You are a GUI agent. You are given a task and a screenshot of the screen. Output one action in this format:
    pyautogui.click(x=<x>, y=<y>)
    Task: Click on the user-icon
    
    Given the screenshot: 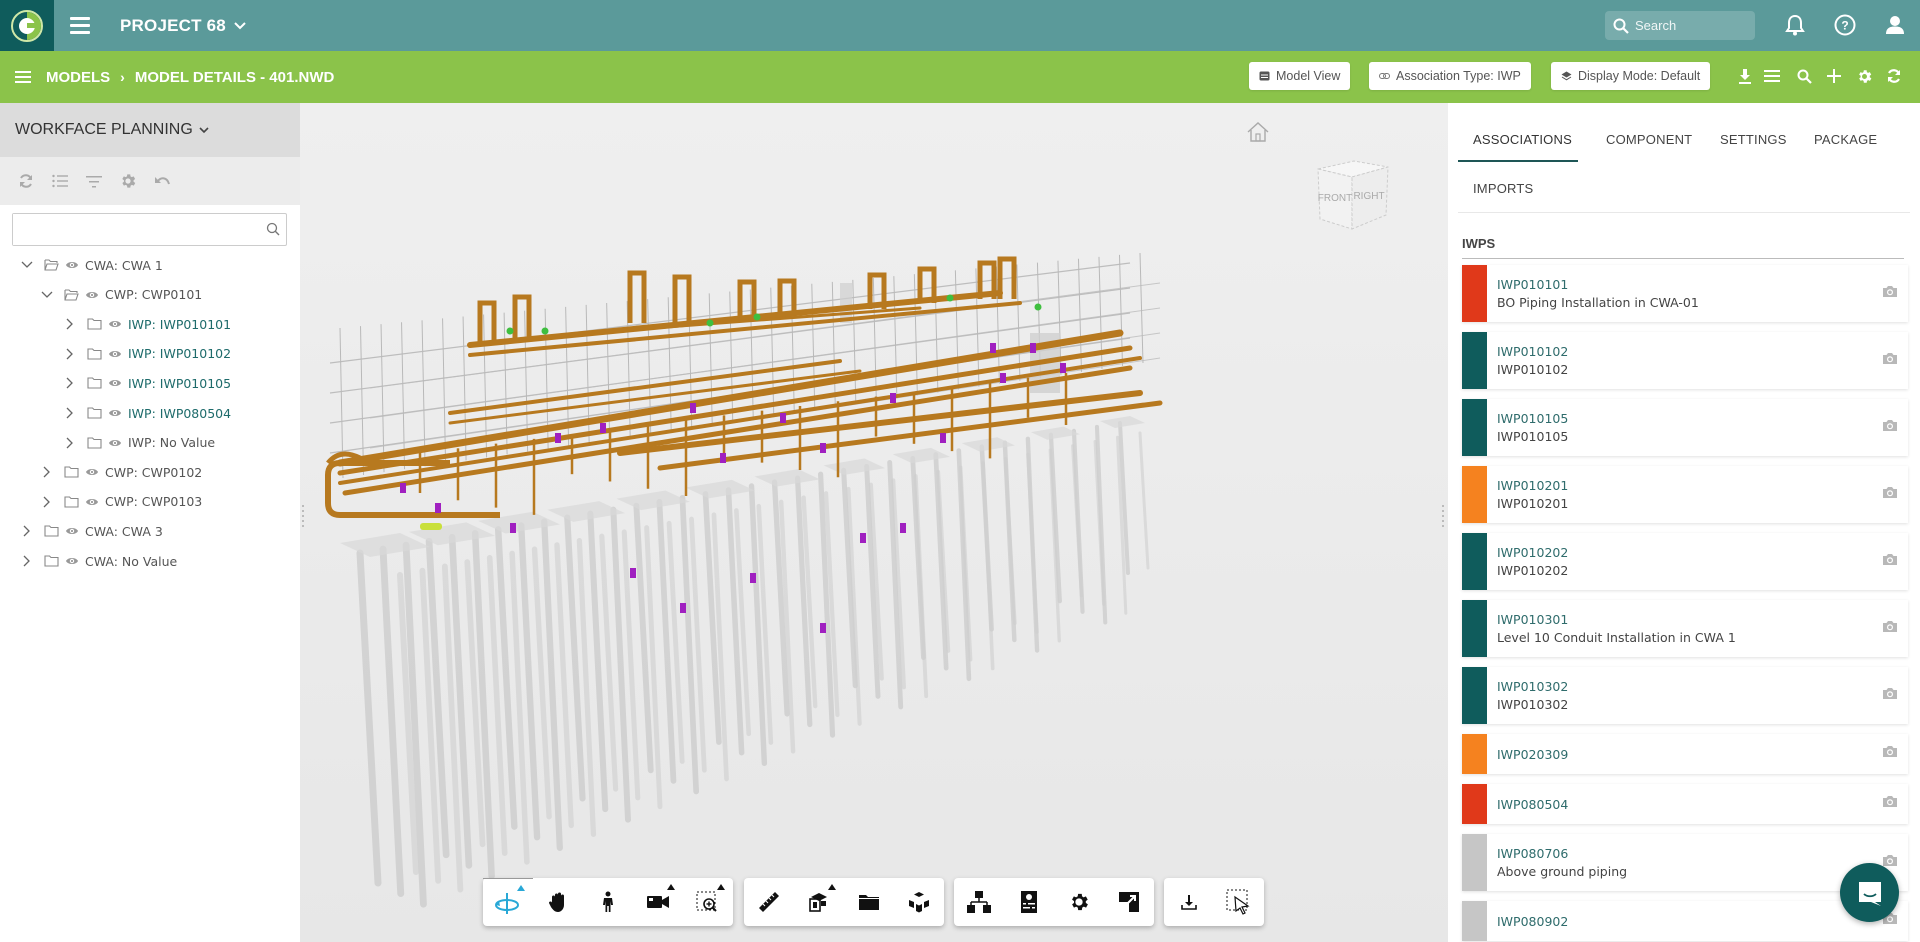 What is the action you would take?
    pyautogui.click(x=1895, y=25)
    